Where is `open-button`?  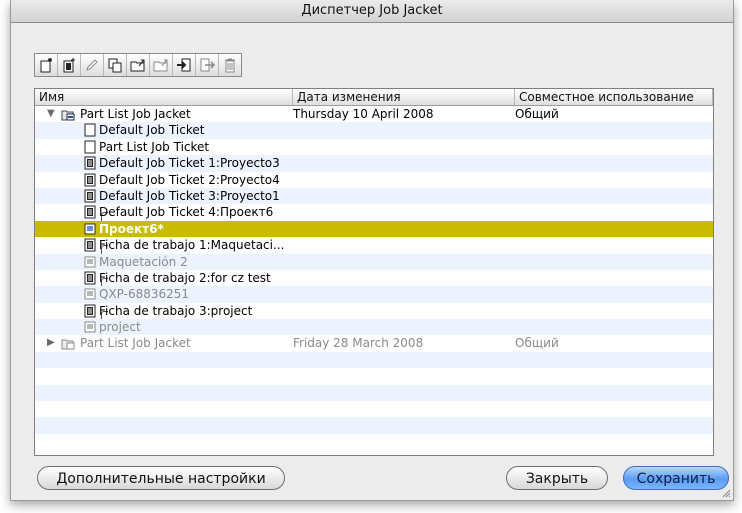
open-button is located at coordinates (138, 65).